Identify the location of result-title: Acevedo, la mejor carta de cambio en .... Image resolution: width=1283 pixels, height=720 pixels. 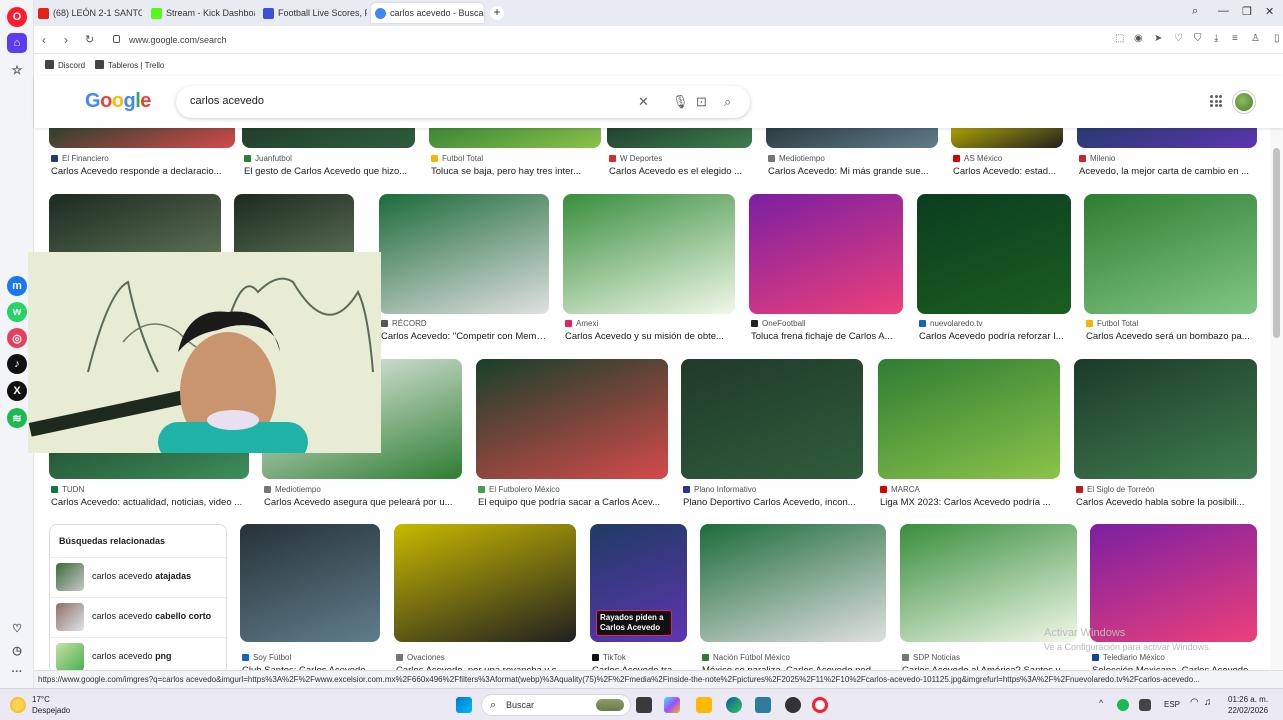
(1169, 171).